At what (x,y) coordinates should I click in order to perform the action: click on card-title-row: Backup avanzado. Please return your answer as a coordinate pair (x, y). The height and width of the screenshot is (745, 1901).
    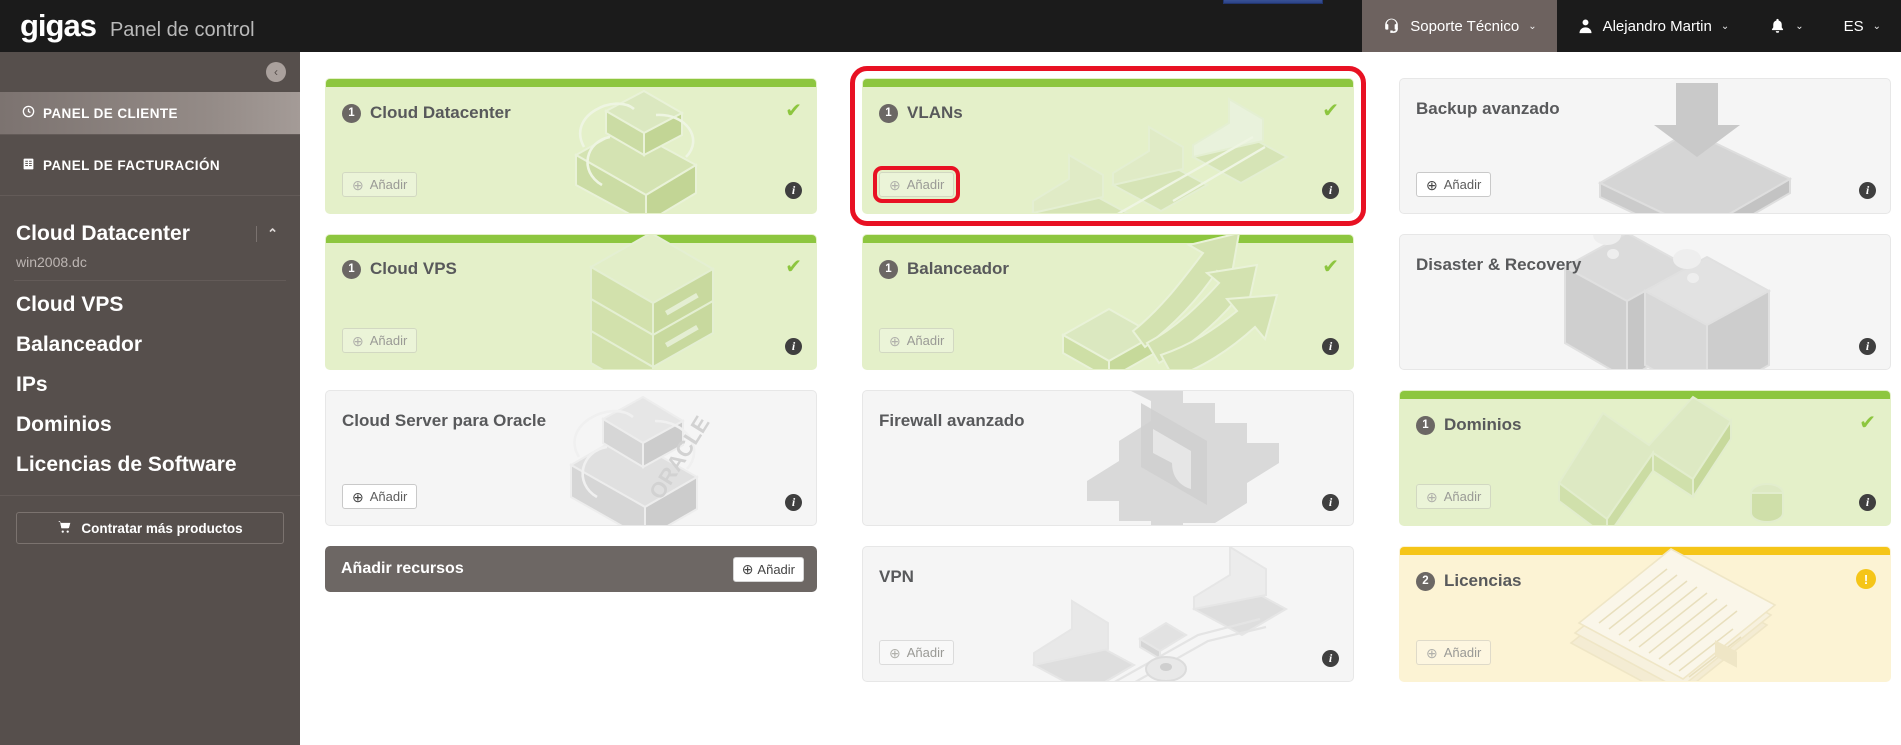
    Looking at the image, I should click on (1488, 109).